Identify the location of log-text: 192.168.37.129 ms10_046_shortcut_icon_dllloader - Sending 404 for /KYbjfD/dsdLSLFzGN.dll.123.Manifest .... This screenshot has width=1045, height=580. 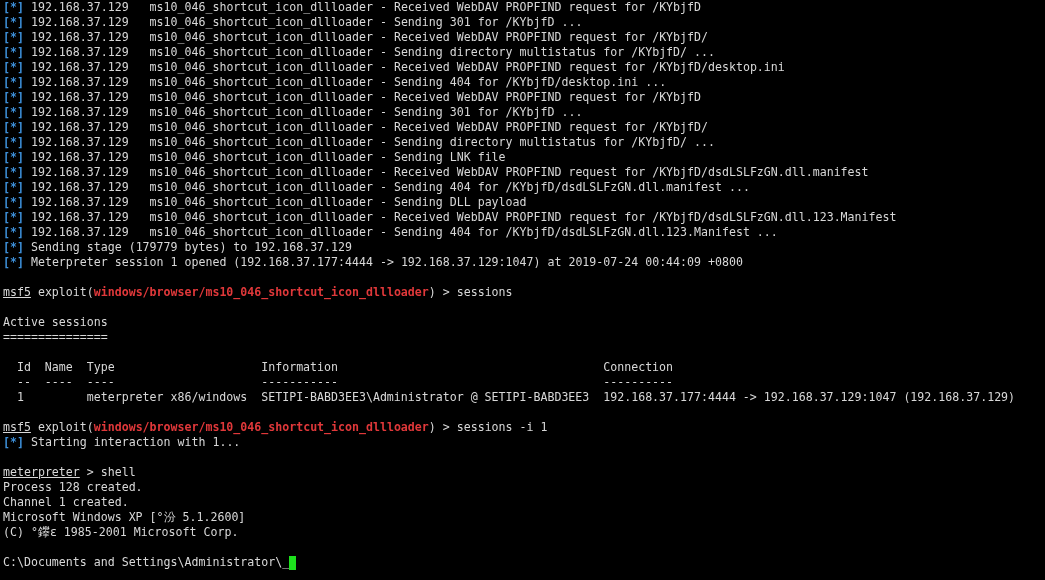
(403, 232).